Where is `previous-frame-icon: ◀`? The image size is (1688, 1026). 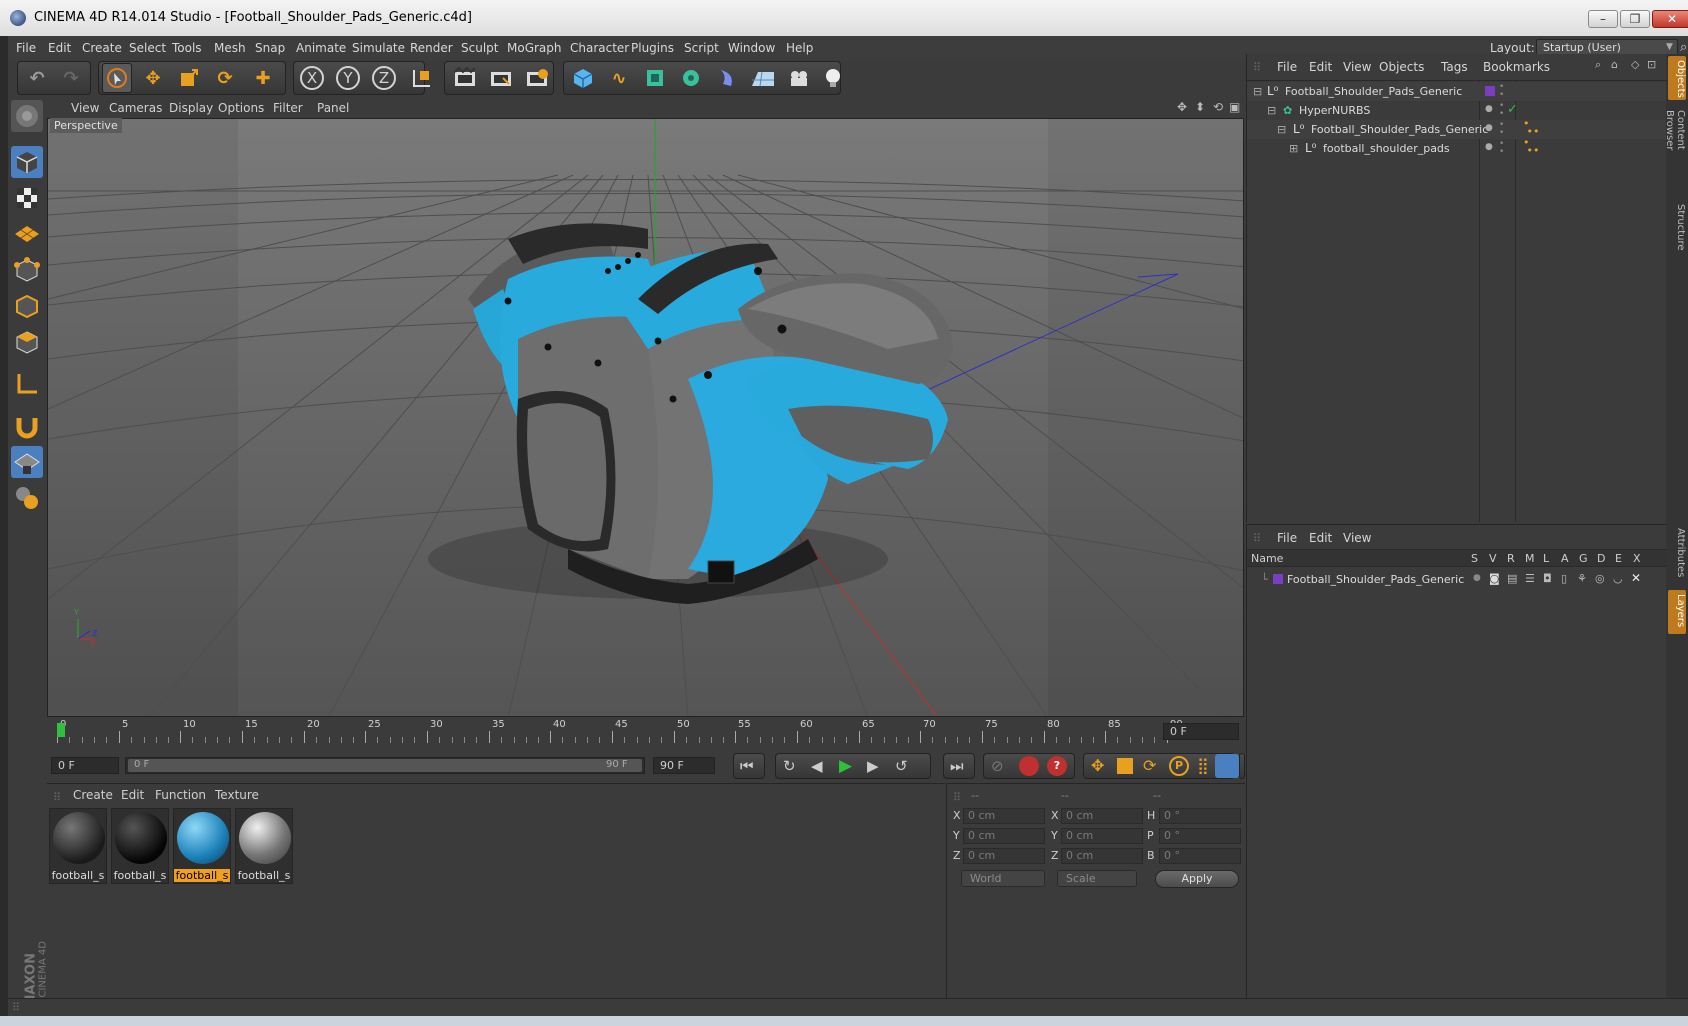 previous-frame-icon: ◀ is located at coordinates (817, 766).